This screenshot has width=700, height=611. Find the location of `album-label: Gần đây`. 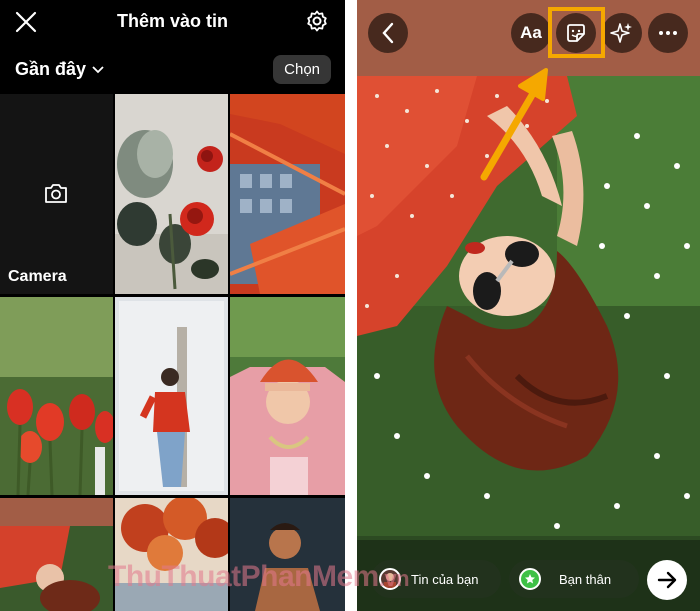

album-label: Gần đây is located at coordinates (51, 69).